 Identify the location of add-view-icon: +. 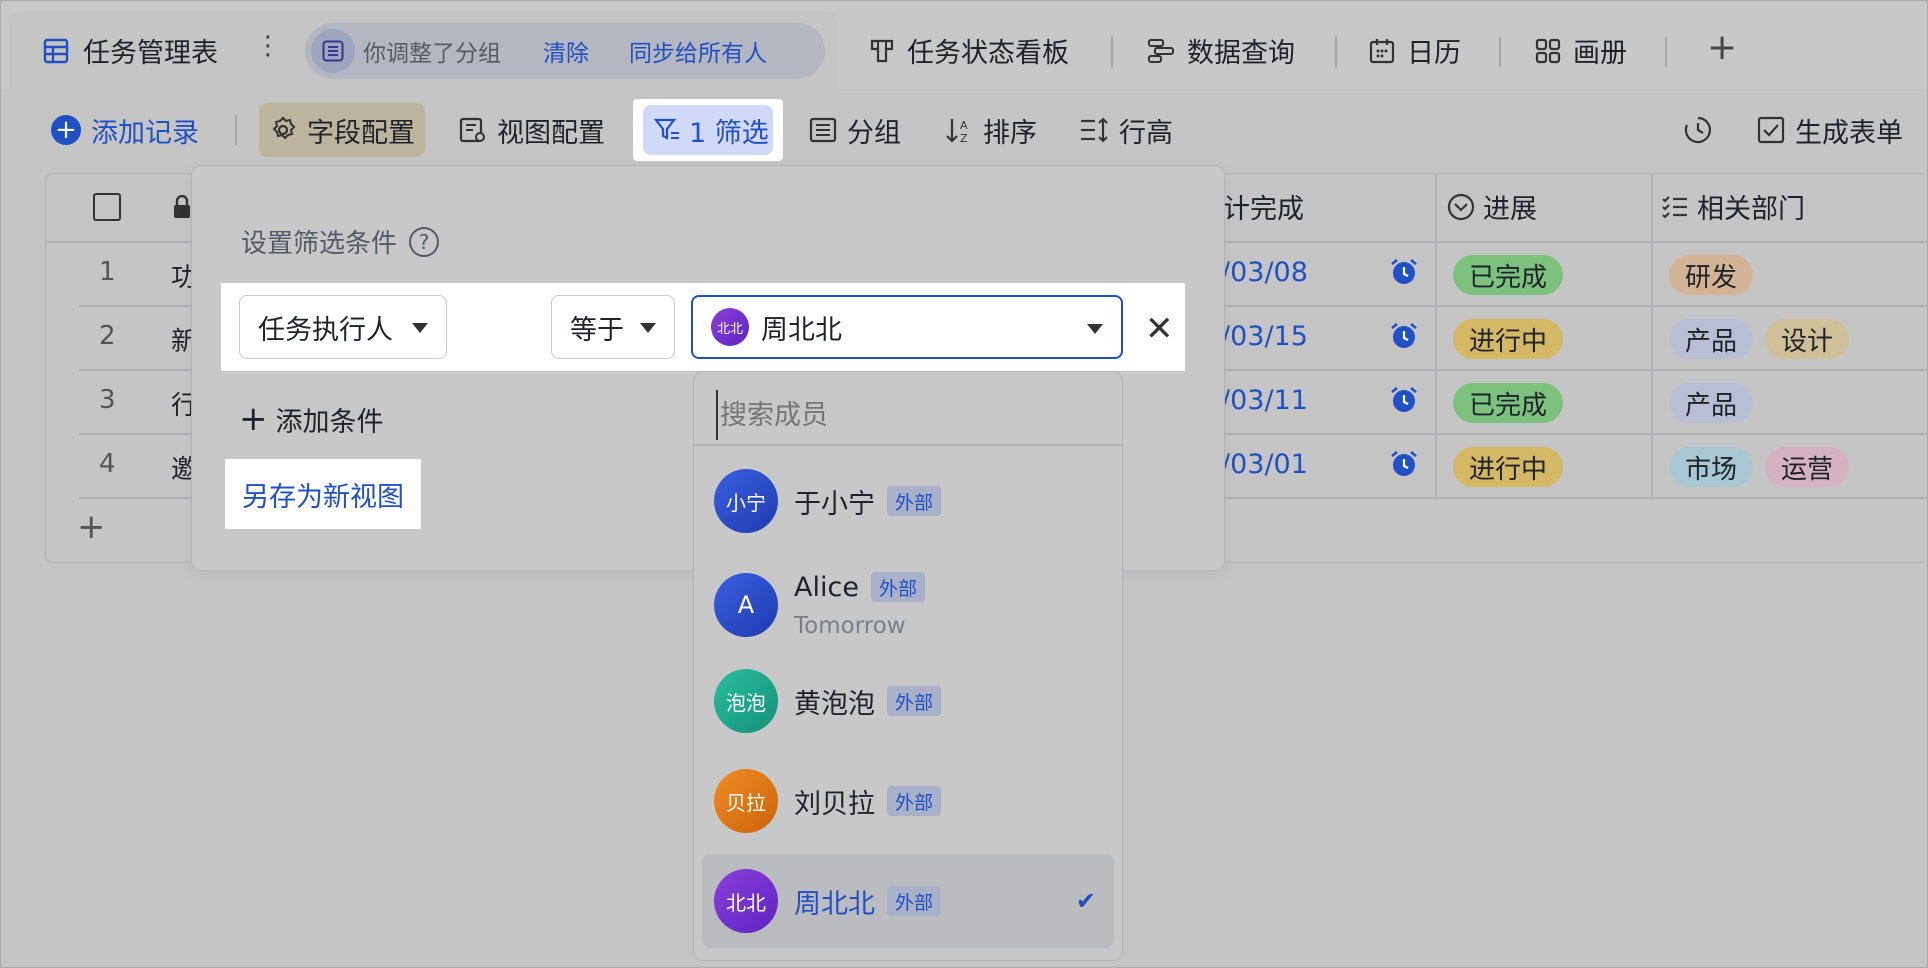
(1722, 47).